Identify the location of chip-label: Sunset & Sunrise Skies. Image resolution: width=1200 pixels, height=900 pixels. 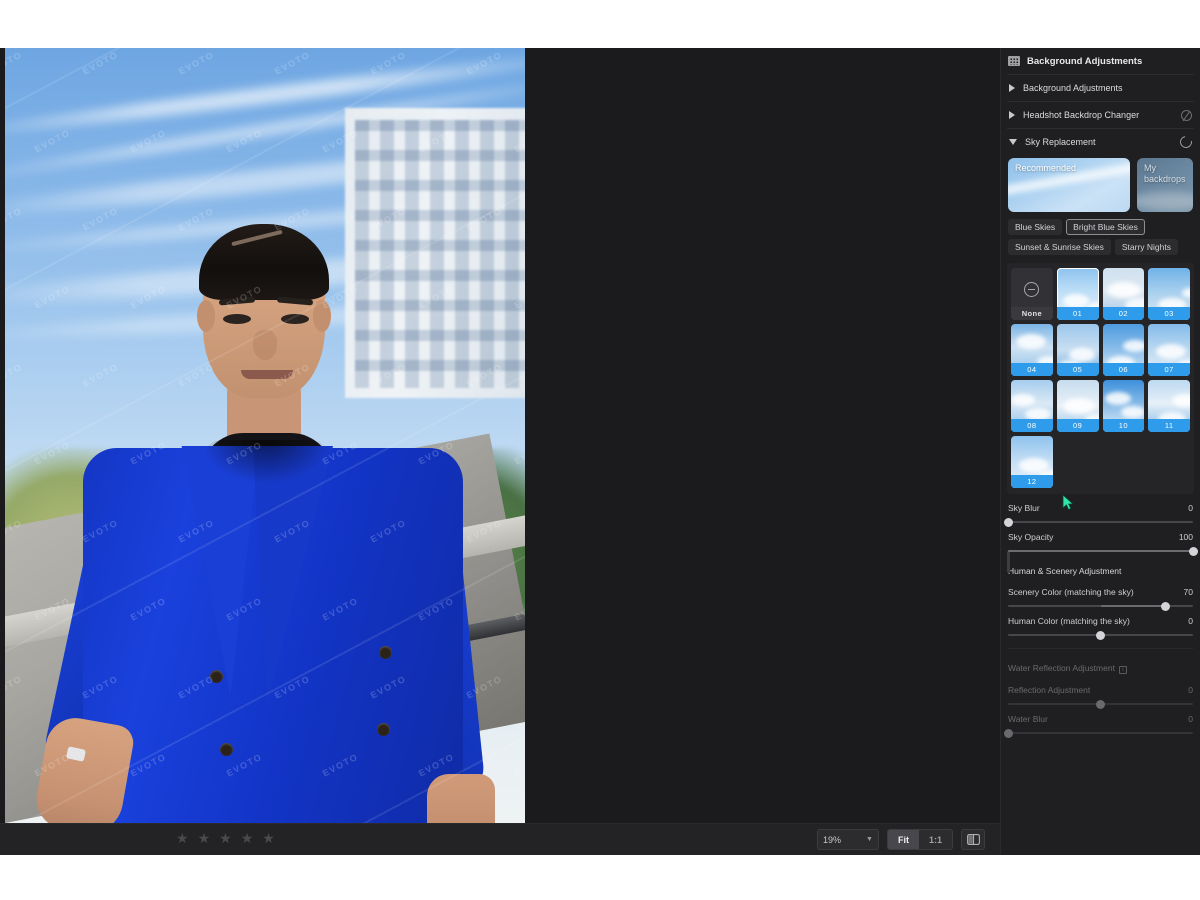
(1059, 247).